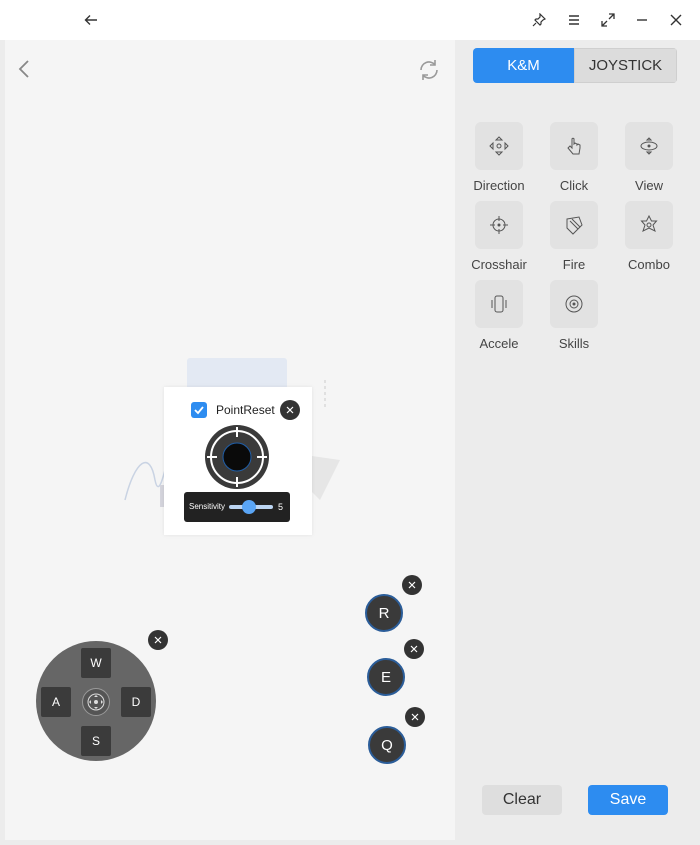 The image size is (700, 845). I want to click on click-icon, so click(574, 146).